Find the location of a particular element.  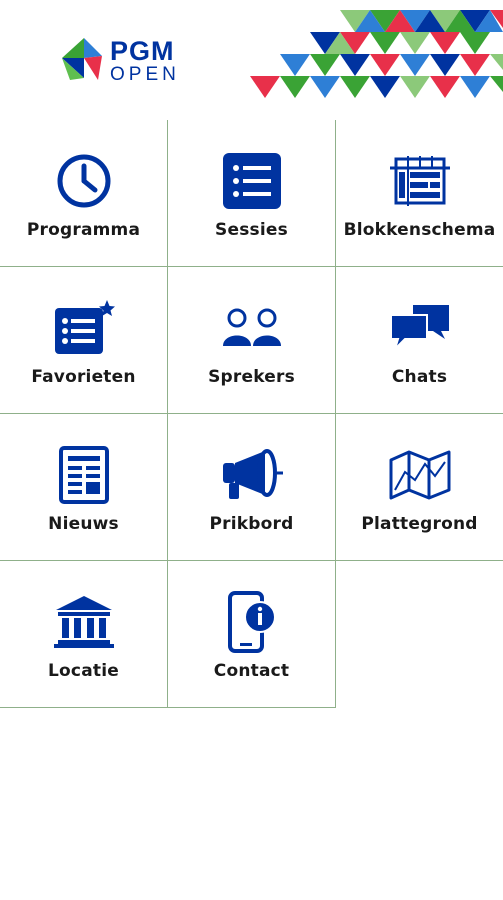

menu-tile-label: Contact is located at coordinates (251, 671).